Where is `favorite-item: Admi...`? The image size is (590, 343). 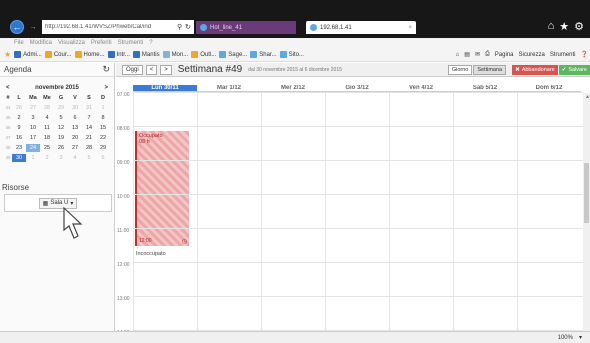
favorite-item: Admi... is located at coordinates (28, 54).